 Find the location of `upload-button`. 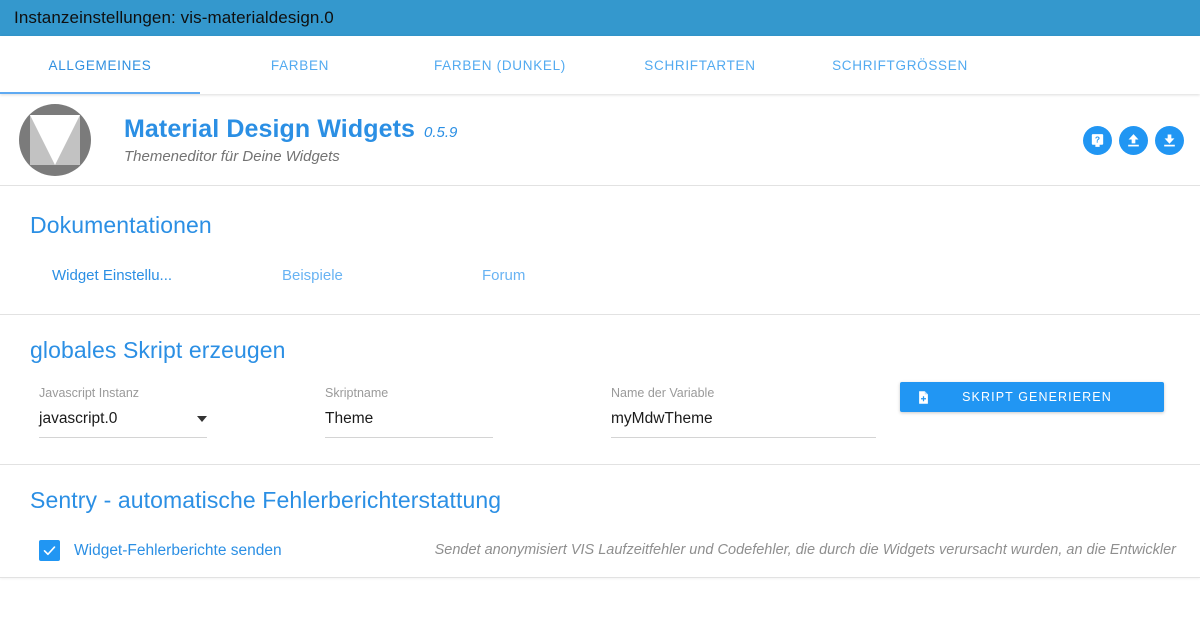

upload-button is located at coordinates (1133, 140).